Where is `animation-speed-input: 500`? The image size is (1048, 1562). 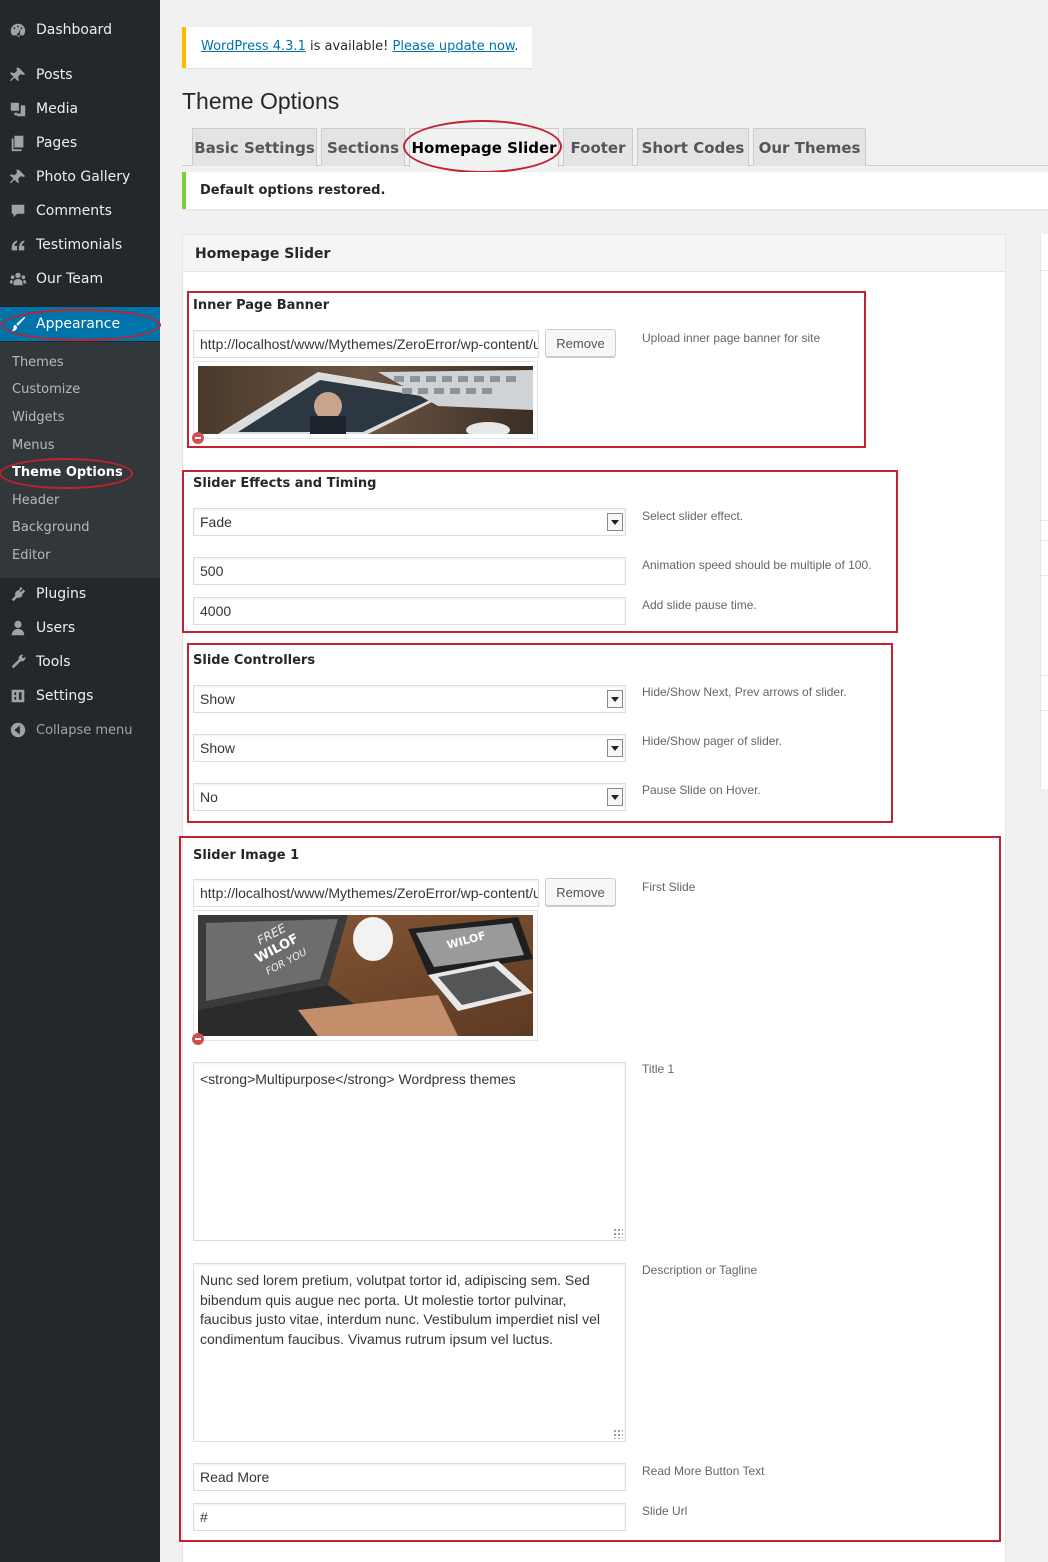
animation-speed-input: 500 is located at coordinates (409, 571).